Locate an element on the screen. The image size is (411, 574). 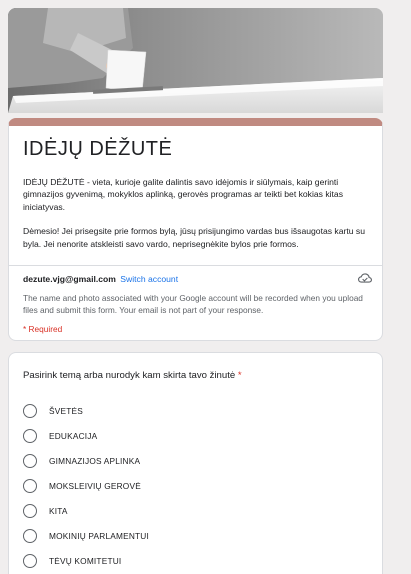
radio-option: MOKINIŲ PARLAMENTUI is located at coordinates (86, 535).